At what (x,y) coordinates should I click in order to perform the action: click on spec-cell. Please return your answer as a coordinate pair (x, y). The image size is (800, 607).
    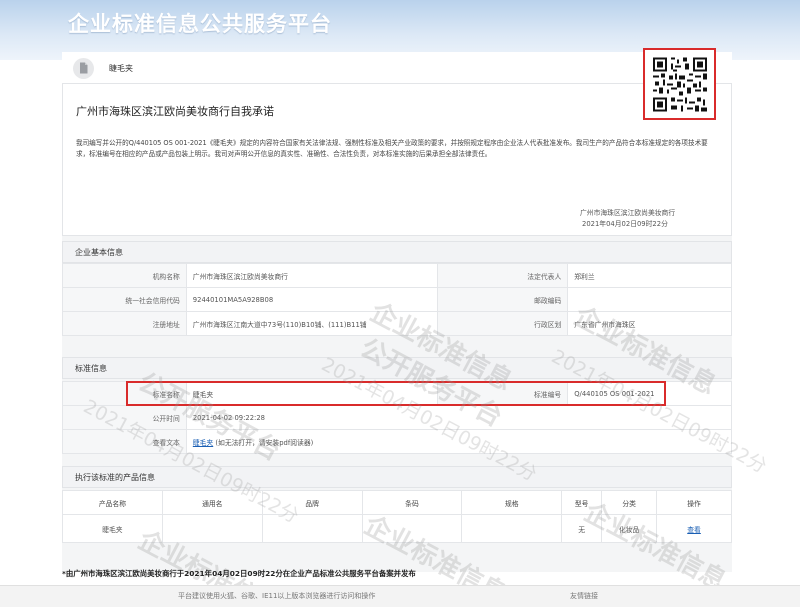
    Looking at the image, I should click on (512, 528).